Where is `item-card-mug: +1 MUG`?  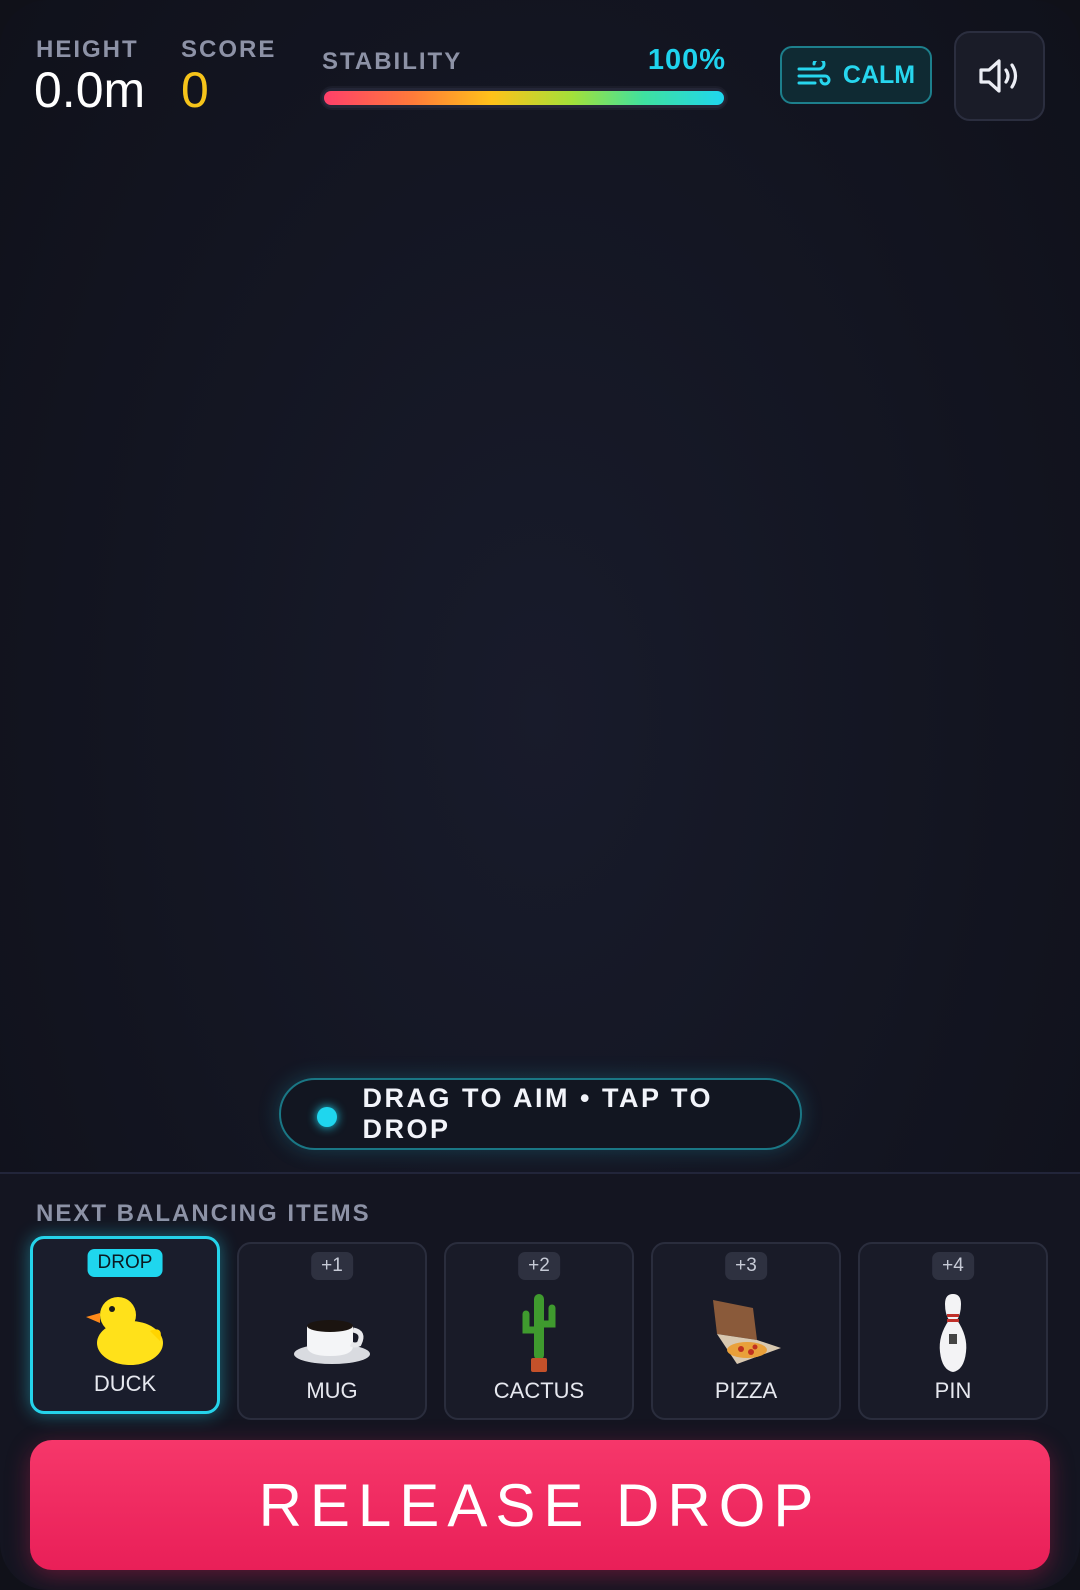 item-card-mug: +1 MUG is located at coordinates (332, 1331).